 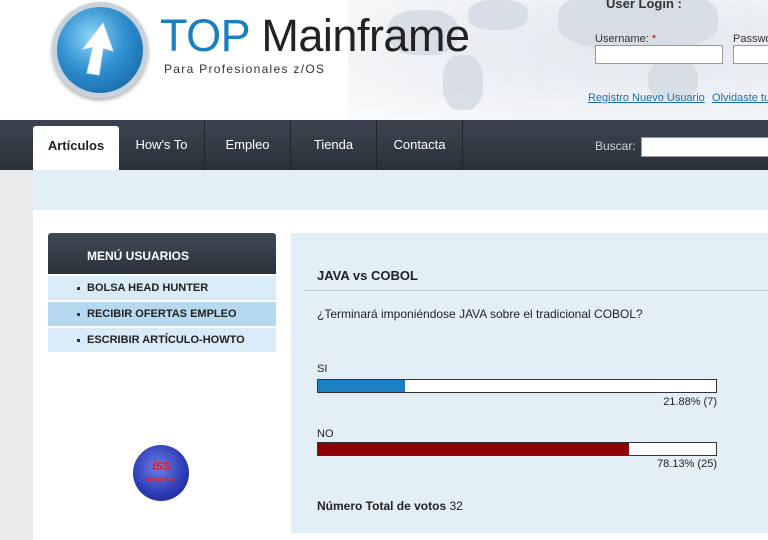 What do you see at coordinates (644, 5) in the screenshot?
I see `login-title: User Login :` at bounding box center [644, 5].